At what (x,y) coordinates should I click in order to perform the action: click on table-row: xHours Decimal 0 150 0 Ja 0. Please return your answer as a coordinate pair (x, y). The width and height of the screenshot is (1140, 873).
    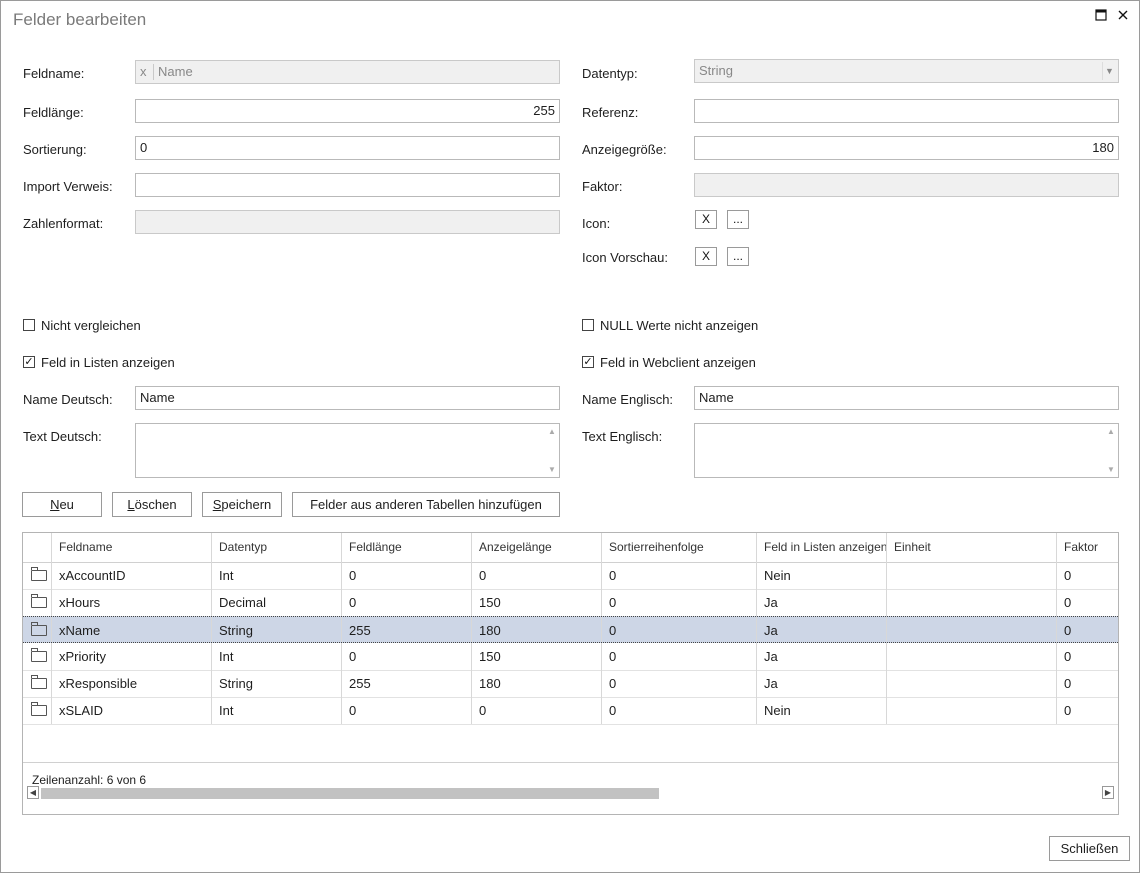
    Looking at the image, I should click on (570, 603).